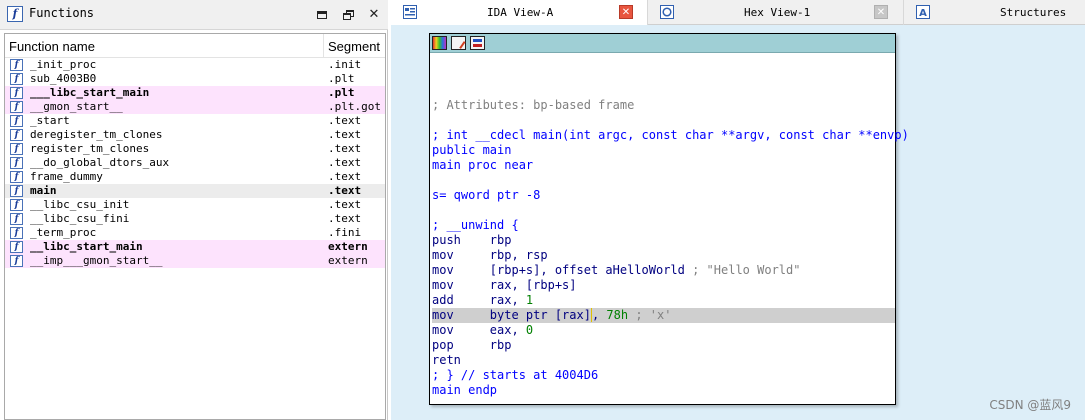  I want to click on code-line: add rax, 1, so click(663, 300).